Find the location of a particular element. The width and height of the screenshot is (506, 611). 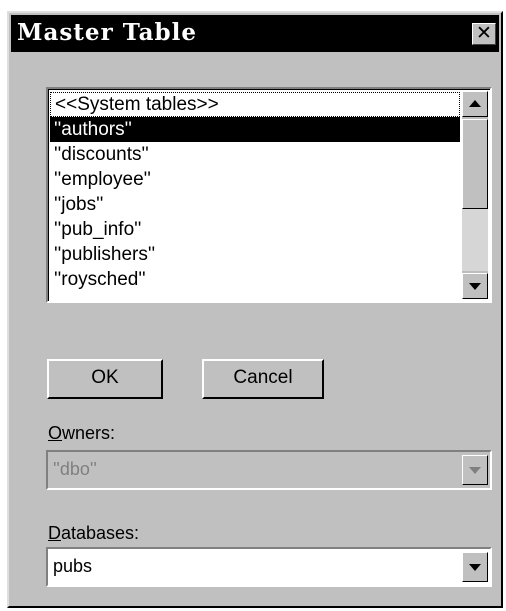

arrow-down-icon is located at coordinates (475, 286).